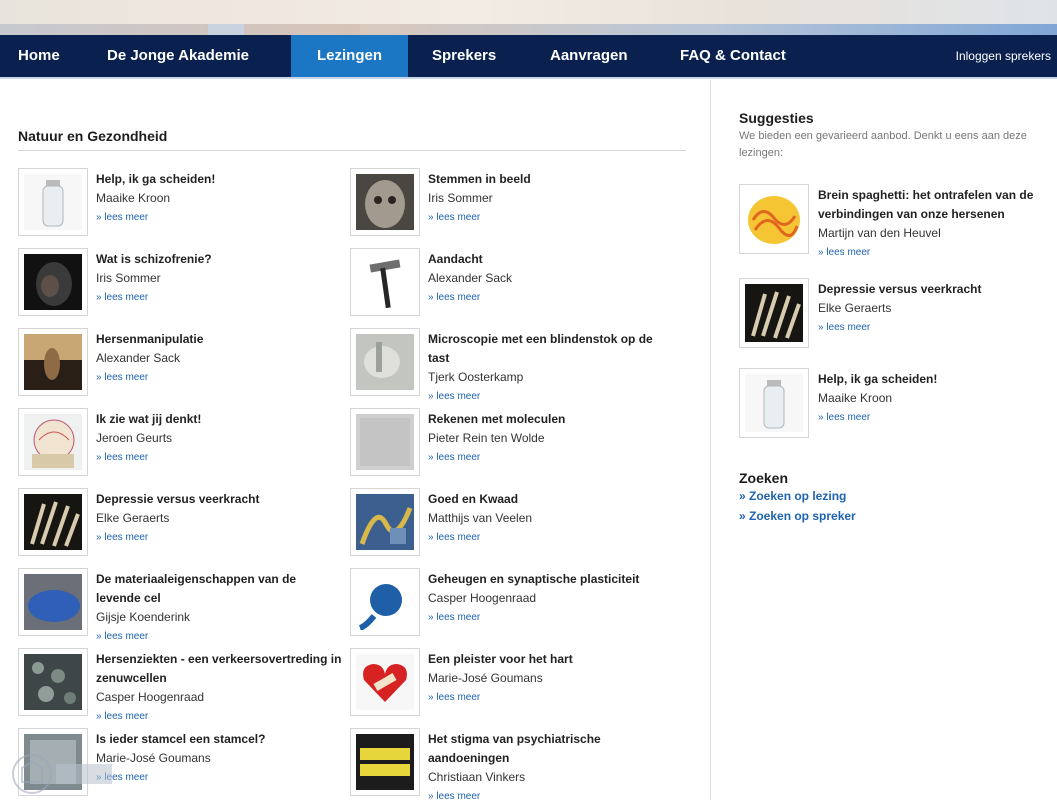 Image resolution: width=1057 pixels, height=807 pixels. I want to click on lecture-title: Hersenmanipulatie, so click(220, 339).